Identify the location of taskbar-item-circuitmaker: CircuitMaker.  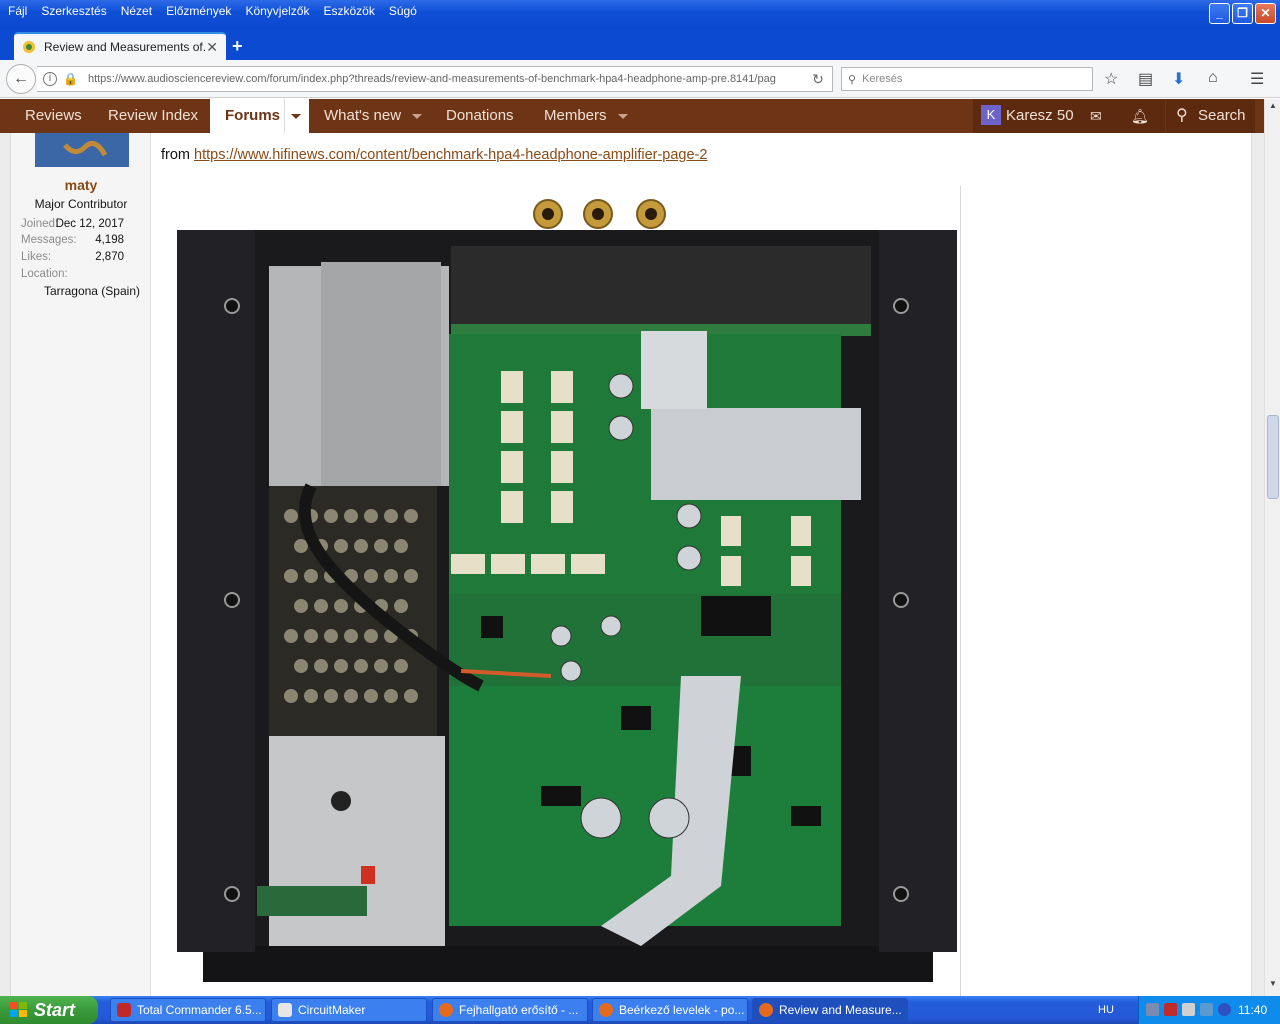
(349, 1010).